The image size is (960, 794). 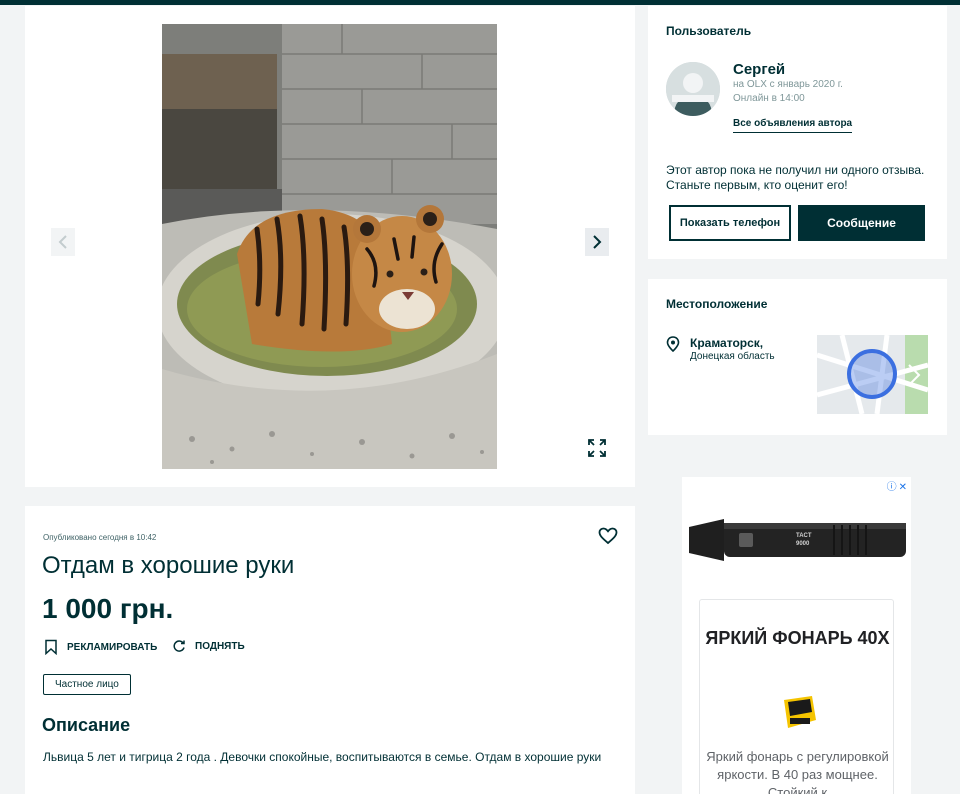 I want to click on location-section-title: Местоположение, so click(x=717, y=304).